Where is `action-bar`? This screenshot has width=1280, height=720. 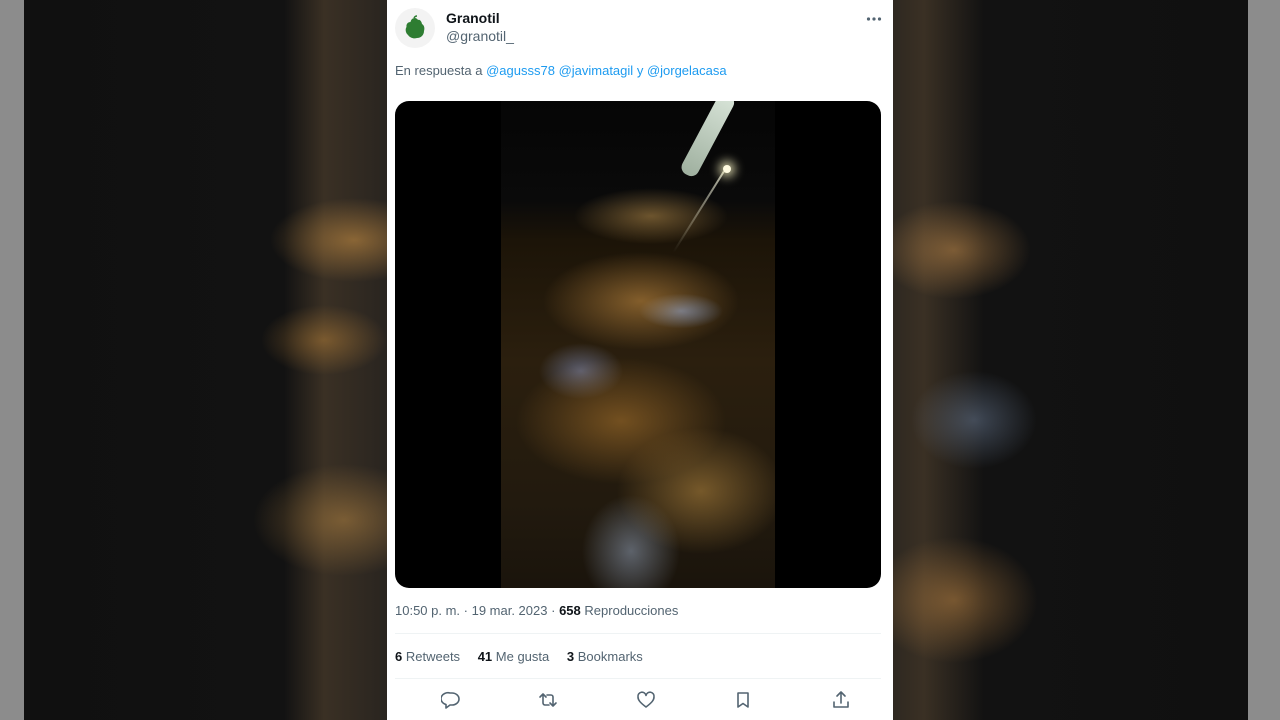 action-bar is located at coordinates (638, 700).